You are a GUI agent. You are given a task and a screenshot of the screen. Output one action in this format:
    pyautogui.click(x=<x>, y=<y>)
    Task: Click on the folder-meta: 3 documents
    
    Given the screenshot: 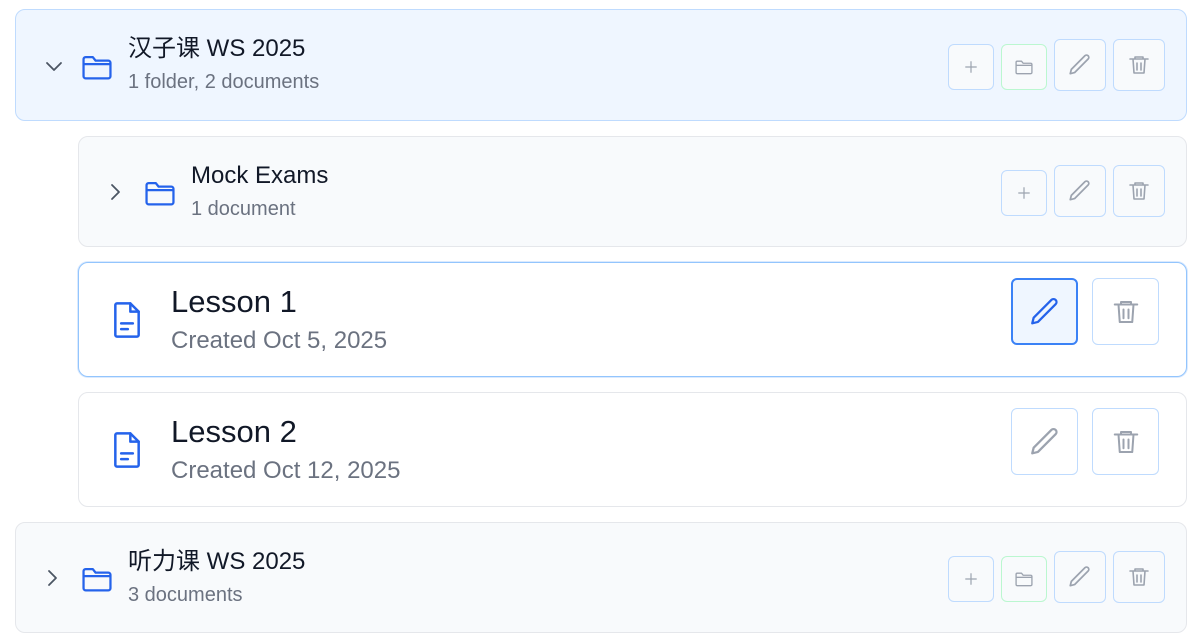 What is the action you would take?
    pyautogui.click(x=185, y=595)
    